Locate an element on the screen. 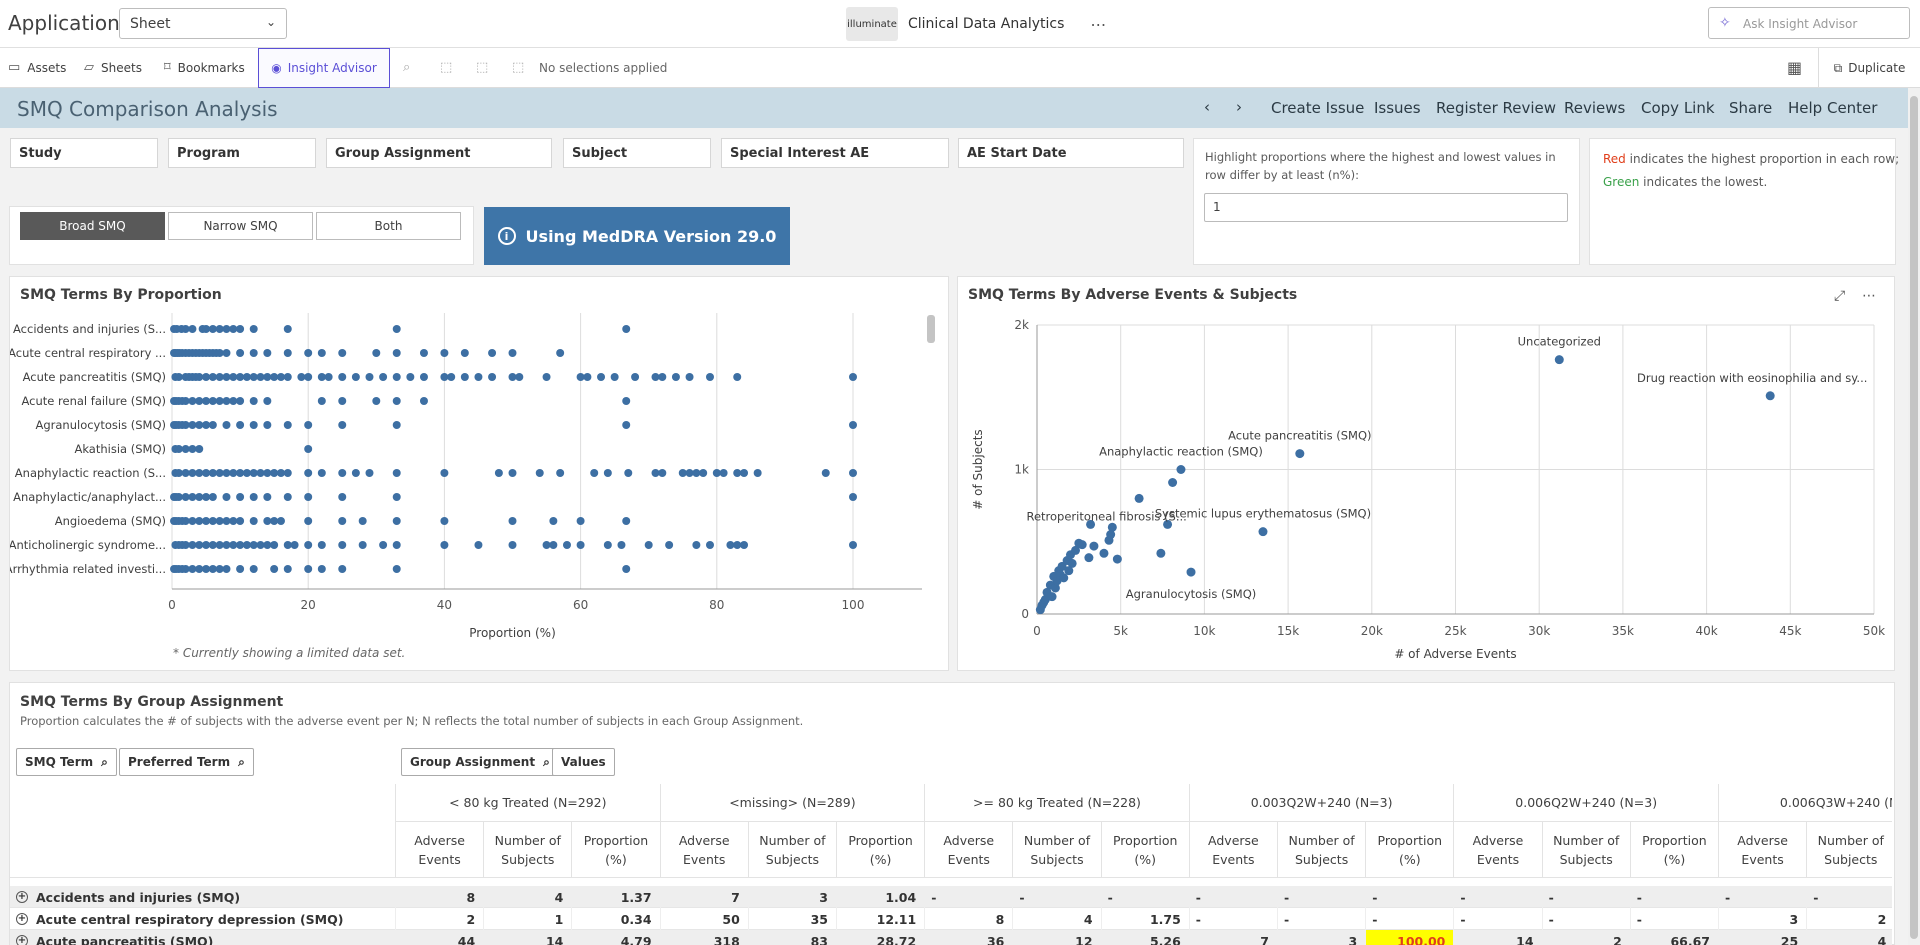  sheets-button: ▱ Sheets is located at coordinates (113, 67).